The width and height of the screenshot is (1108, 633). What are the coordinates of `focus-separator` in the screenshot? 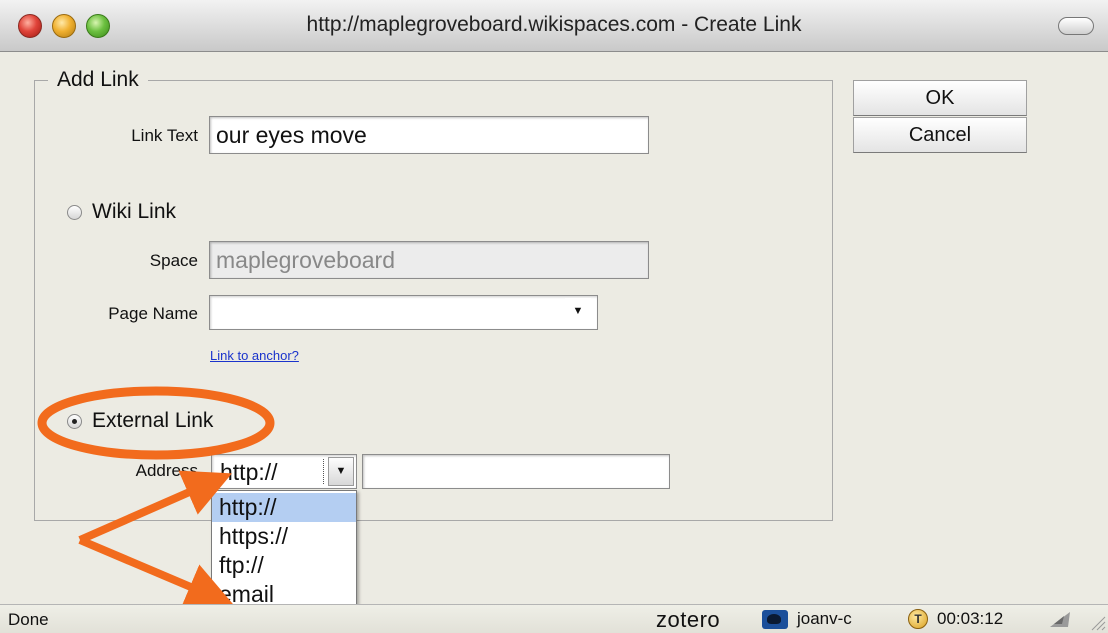 It's located at (323, 471).